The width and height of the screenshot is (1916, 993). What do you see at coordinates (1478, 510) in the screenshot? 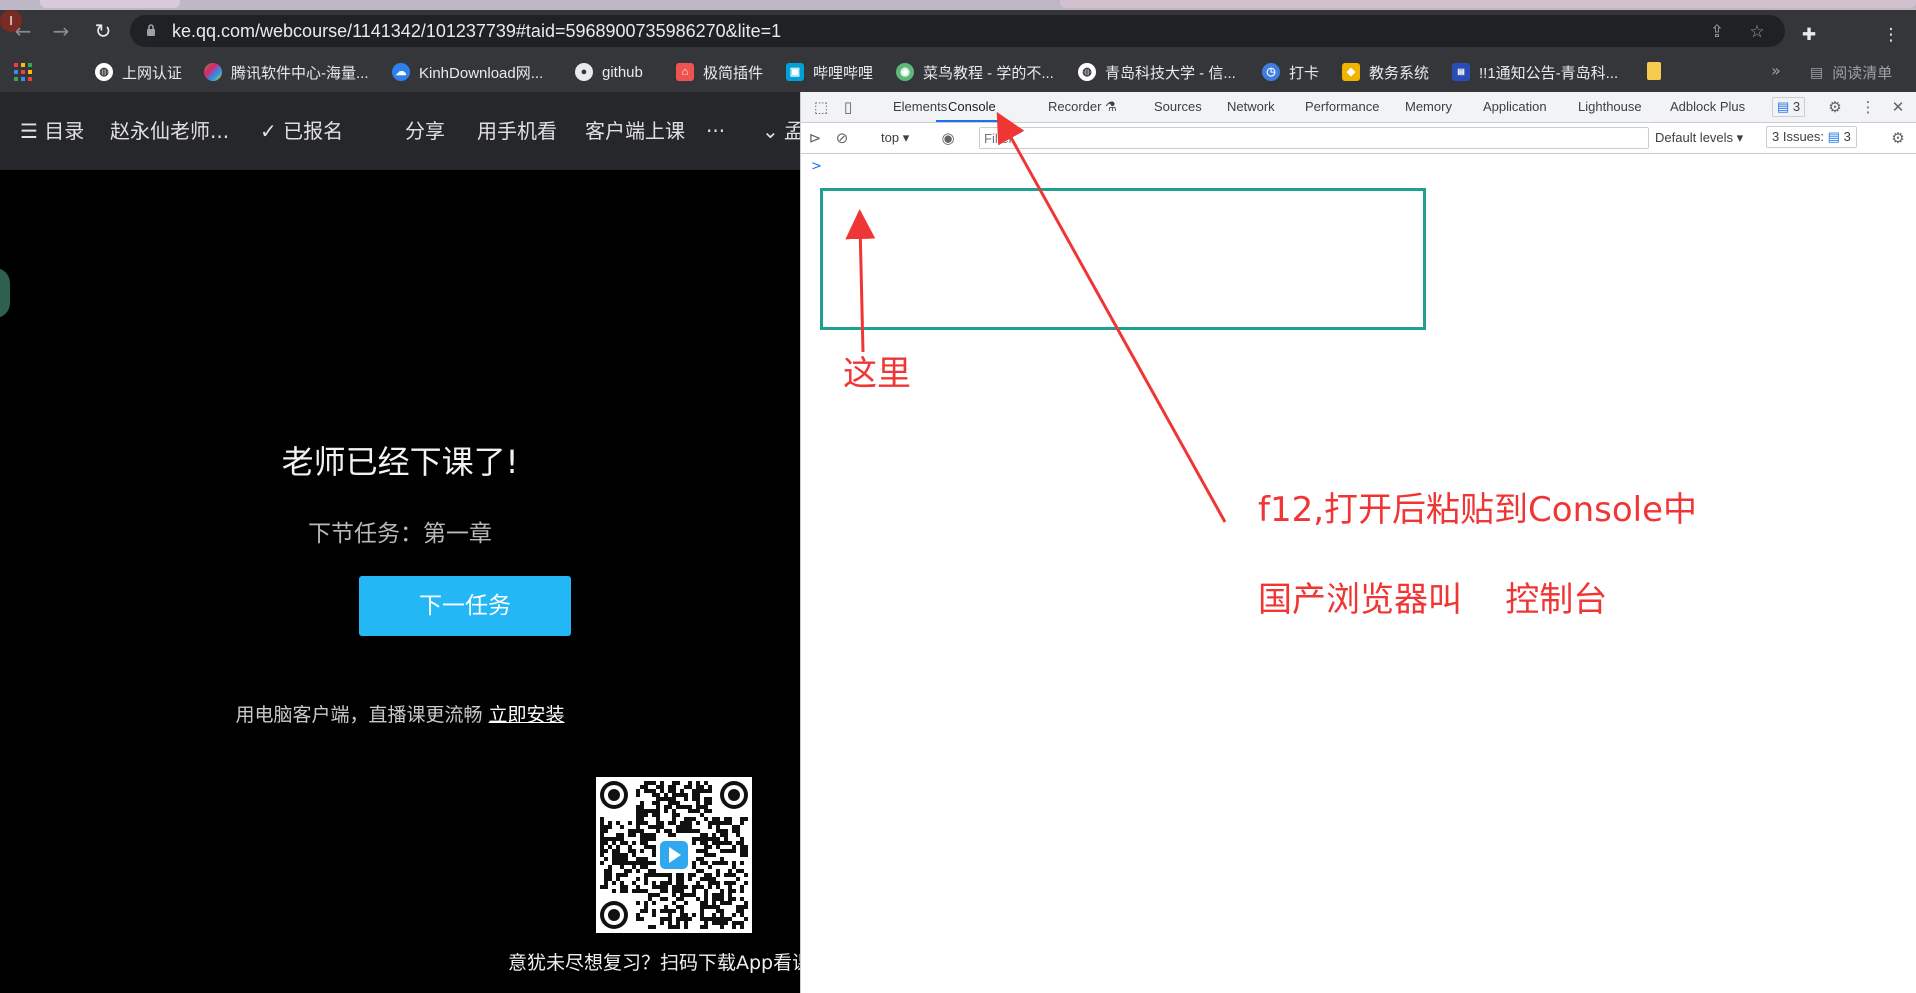
I see `annotation-instruction-1: f12,打开后粘贴到Console中` at bounding box center [1478, 510].